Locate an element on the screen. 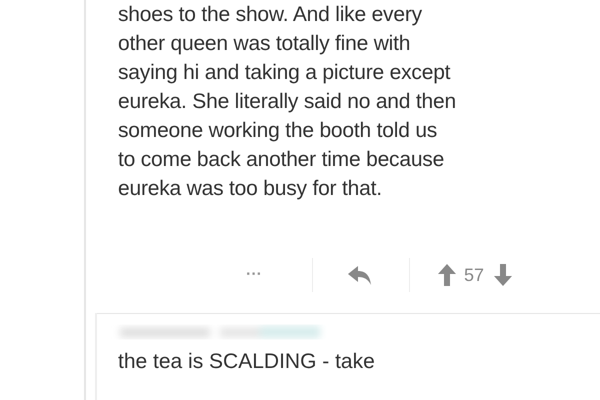  vote-score: 57 is located at coordinates (474, 275).